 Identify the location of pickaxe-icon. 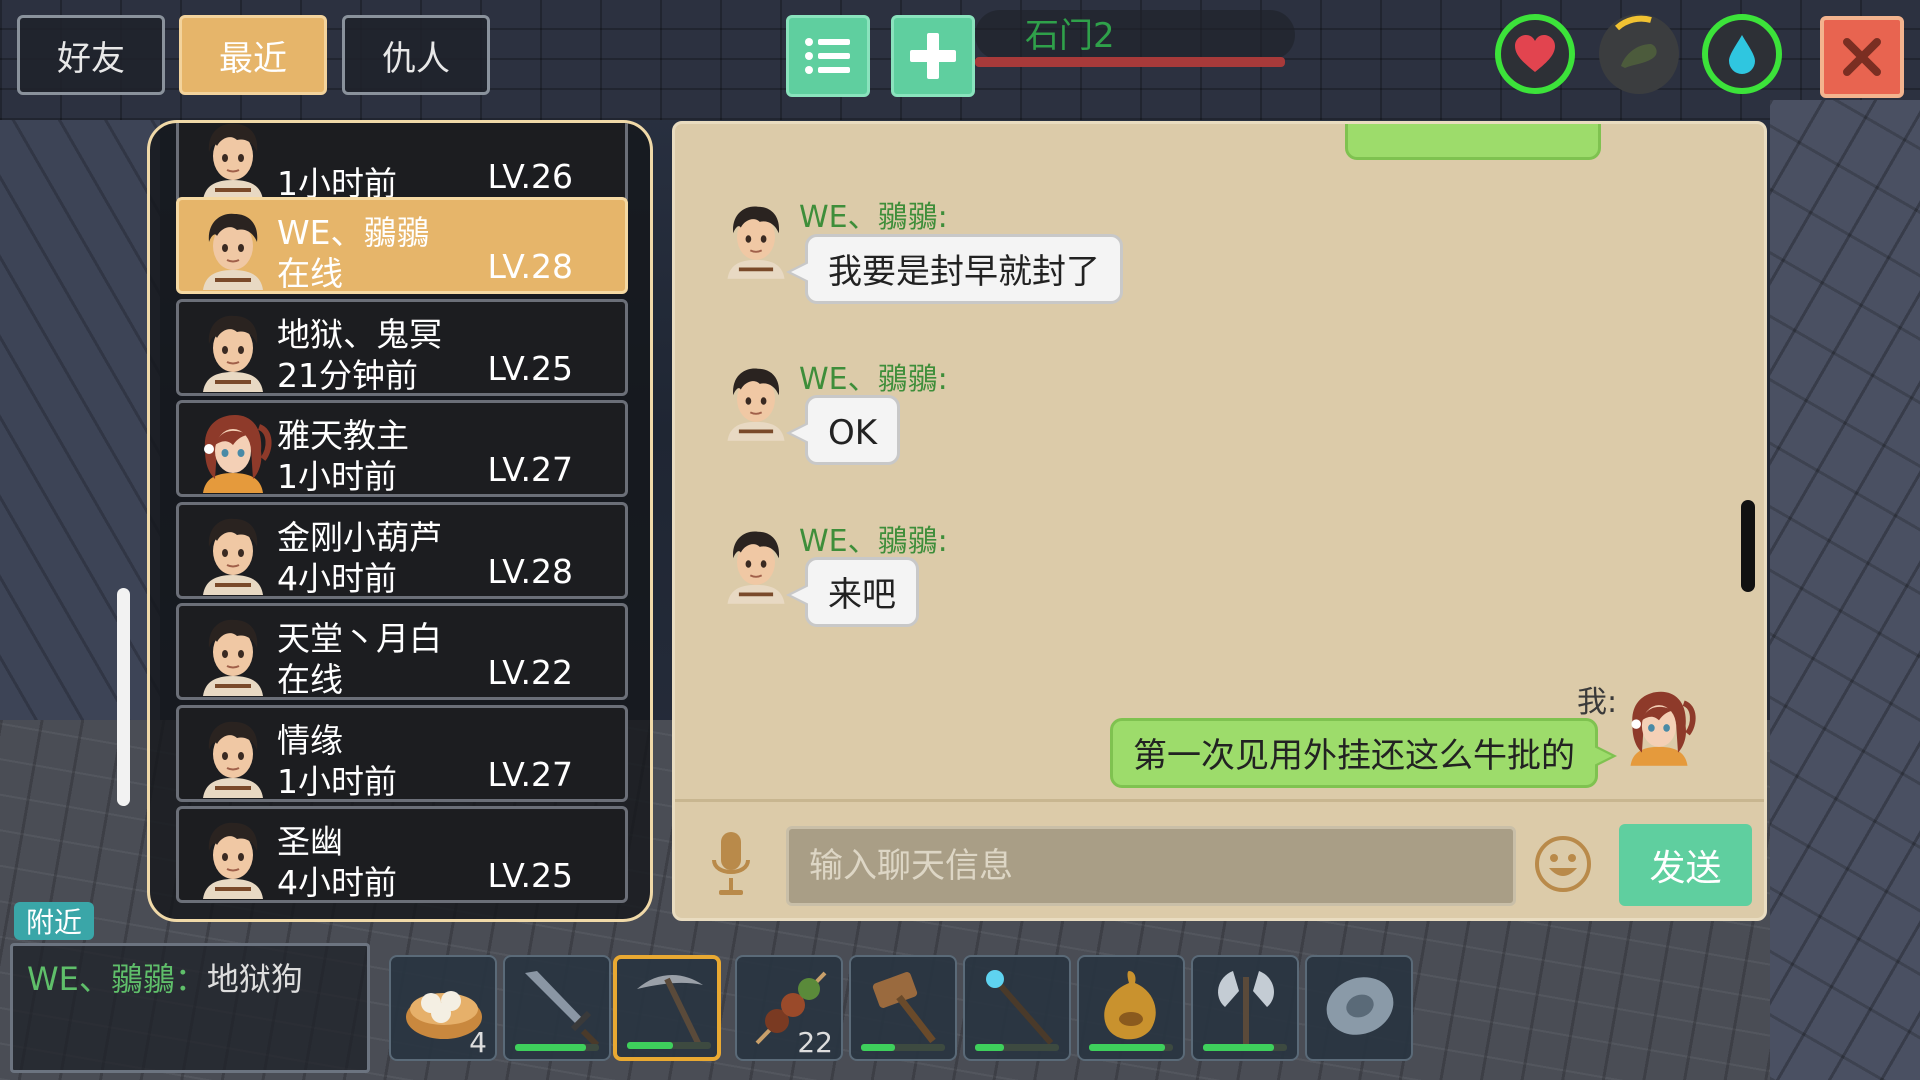
(670, 1010).